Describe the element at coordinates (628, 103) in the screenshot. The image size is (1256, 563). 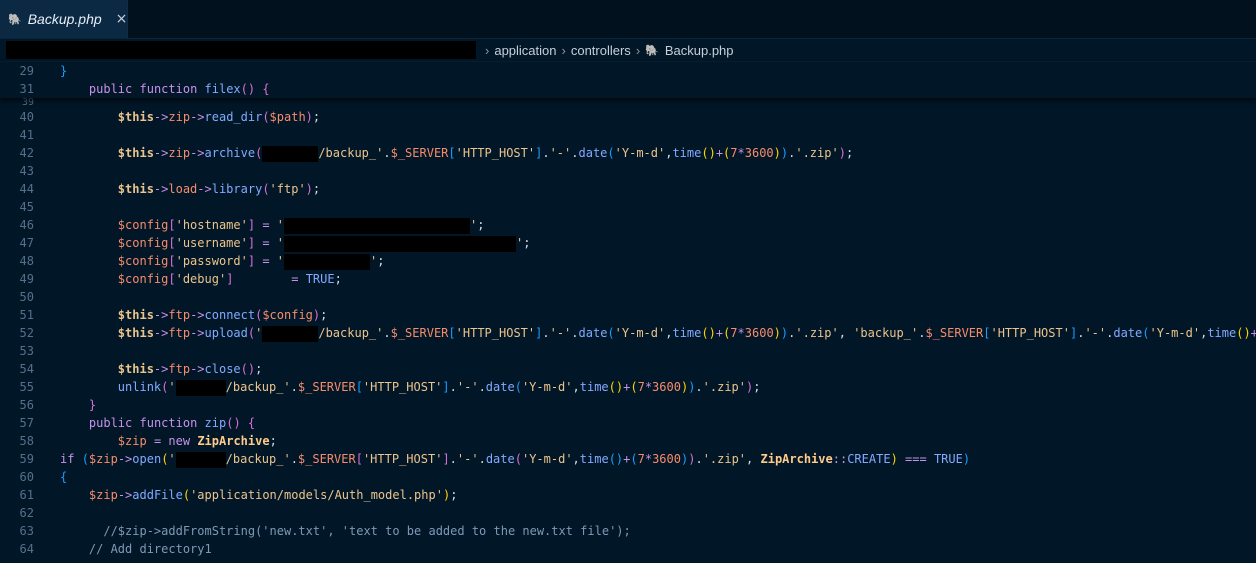
I see `code-line: 39` at that location.